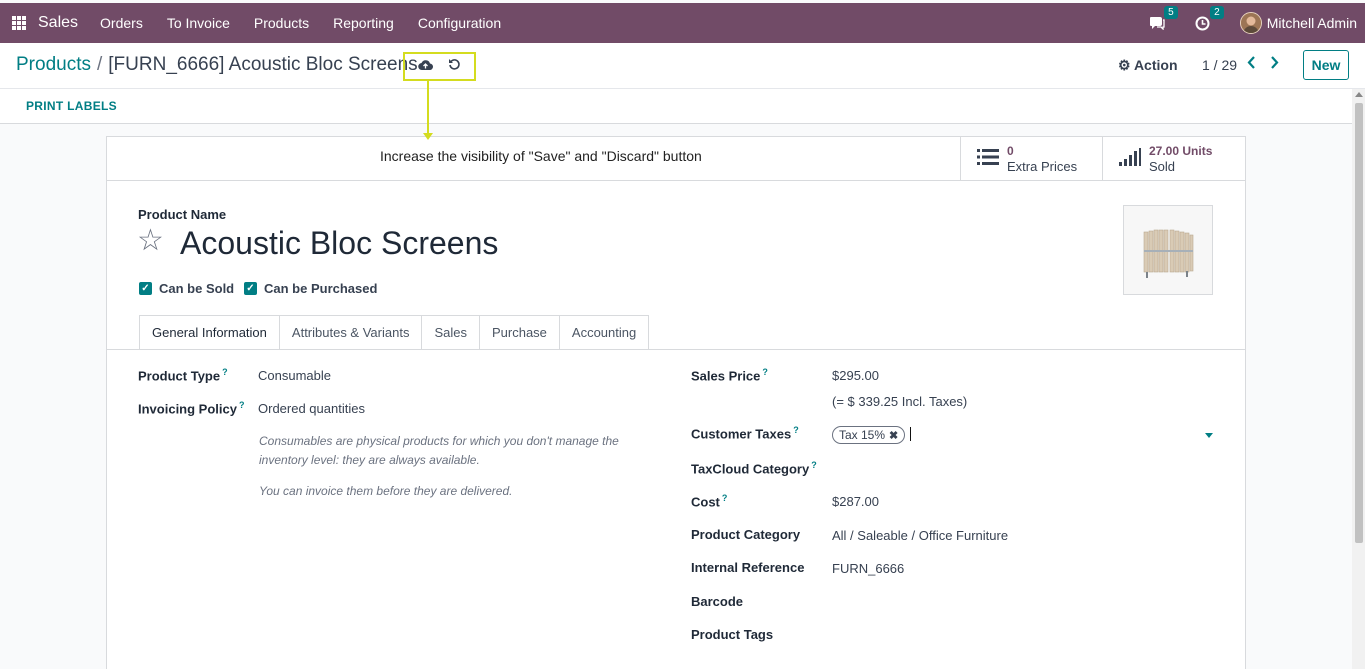 This screenshot has width=1365, height=669. Describe the element at coordinates (1157, 23) in the screenshot. I see `chat-icon` at that location.